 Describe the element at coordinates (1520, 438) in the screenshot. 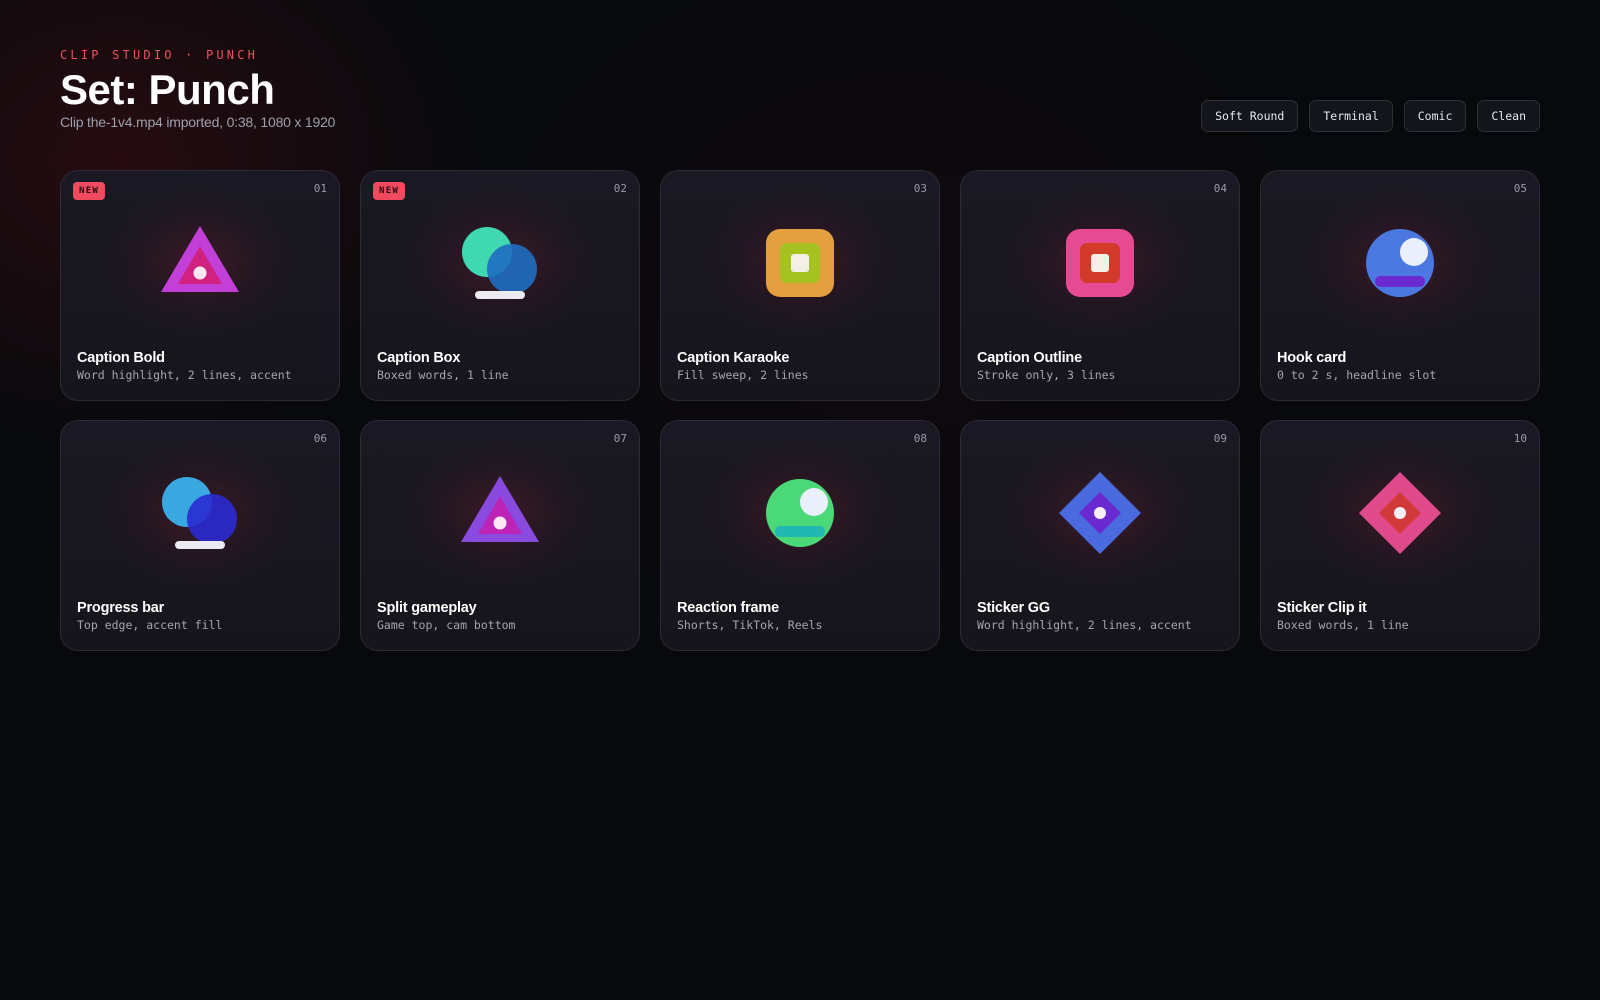

I see `card-number: 10` at that location.